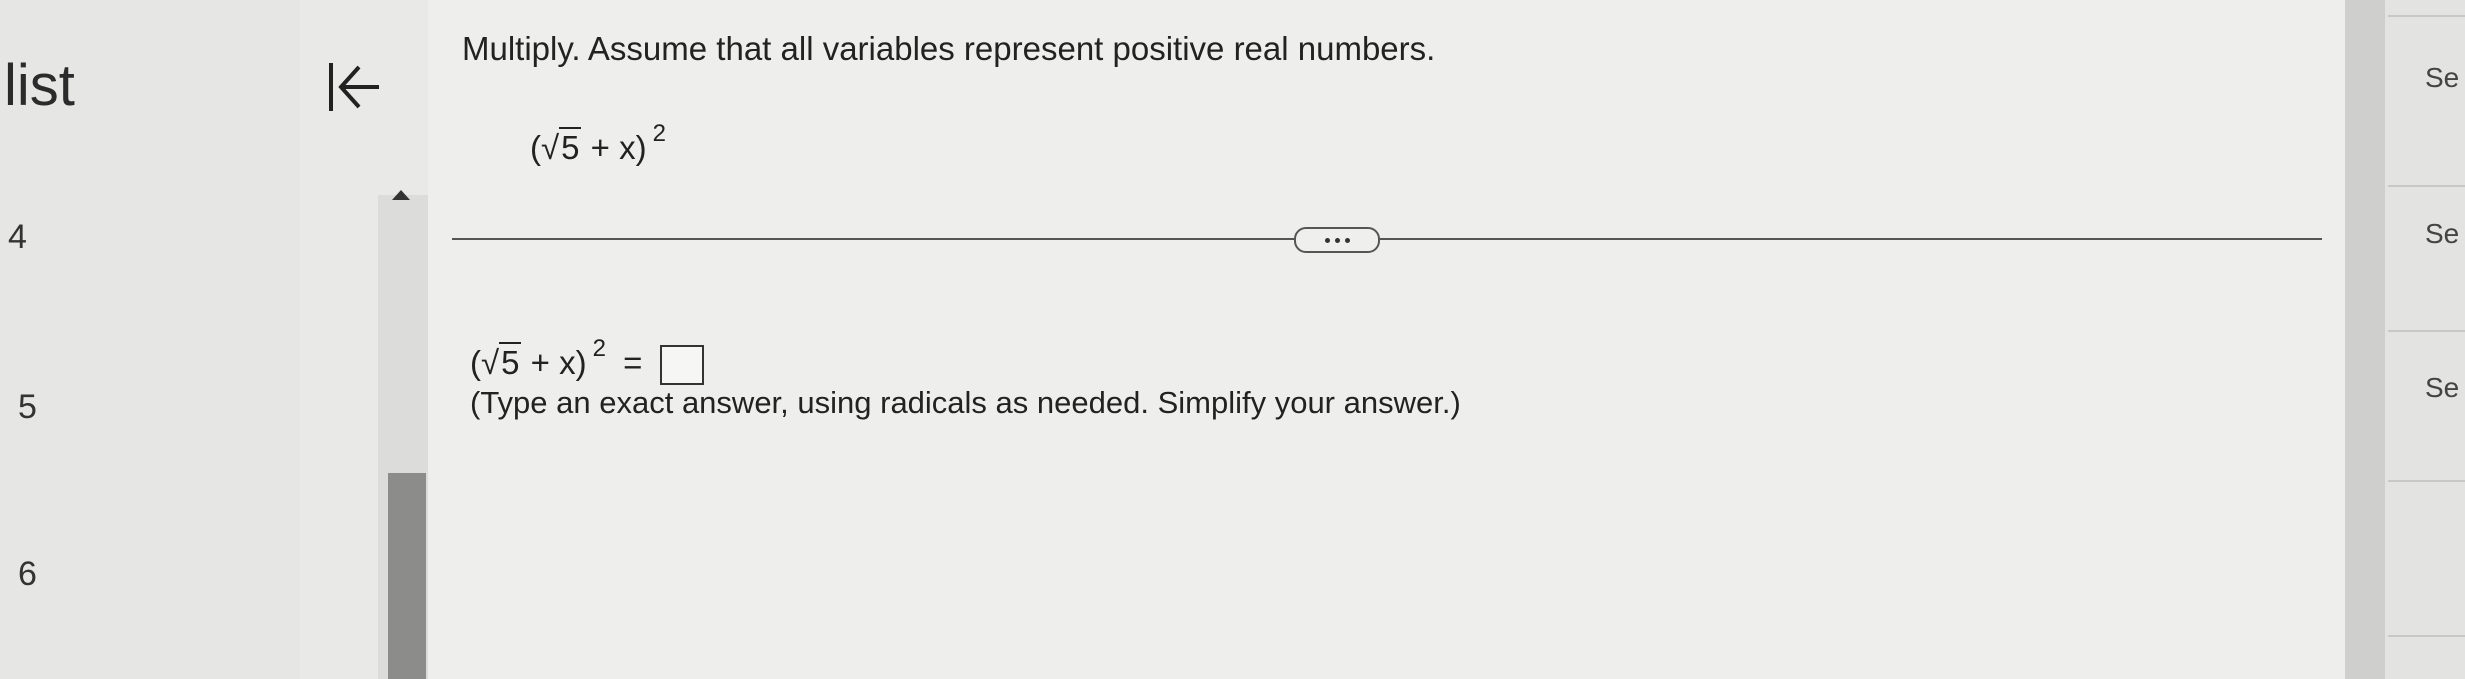 The width and height of the screenshot is (2465, 679). I want to click on more-options-button, so click(1337, 240).